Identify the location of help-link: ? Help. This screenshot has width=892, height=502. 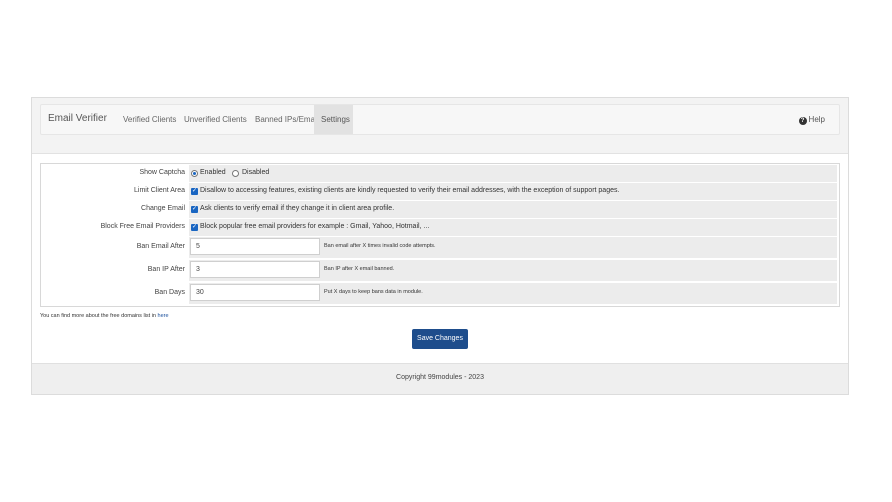
(811, 119).